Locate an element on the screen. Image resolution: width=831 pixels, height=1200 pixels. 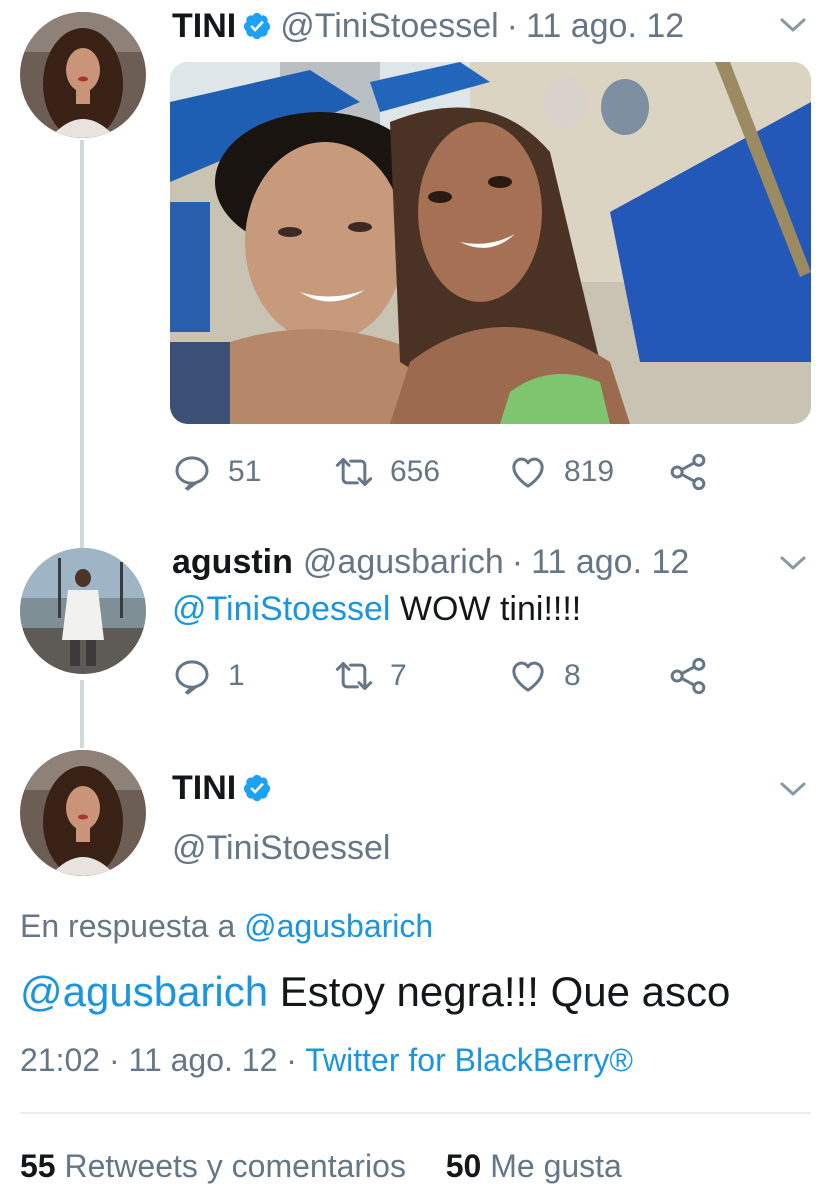
likes-stat: 50 Me gusta is located at coordinates (534, 1166).